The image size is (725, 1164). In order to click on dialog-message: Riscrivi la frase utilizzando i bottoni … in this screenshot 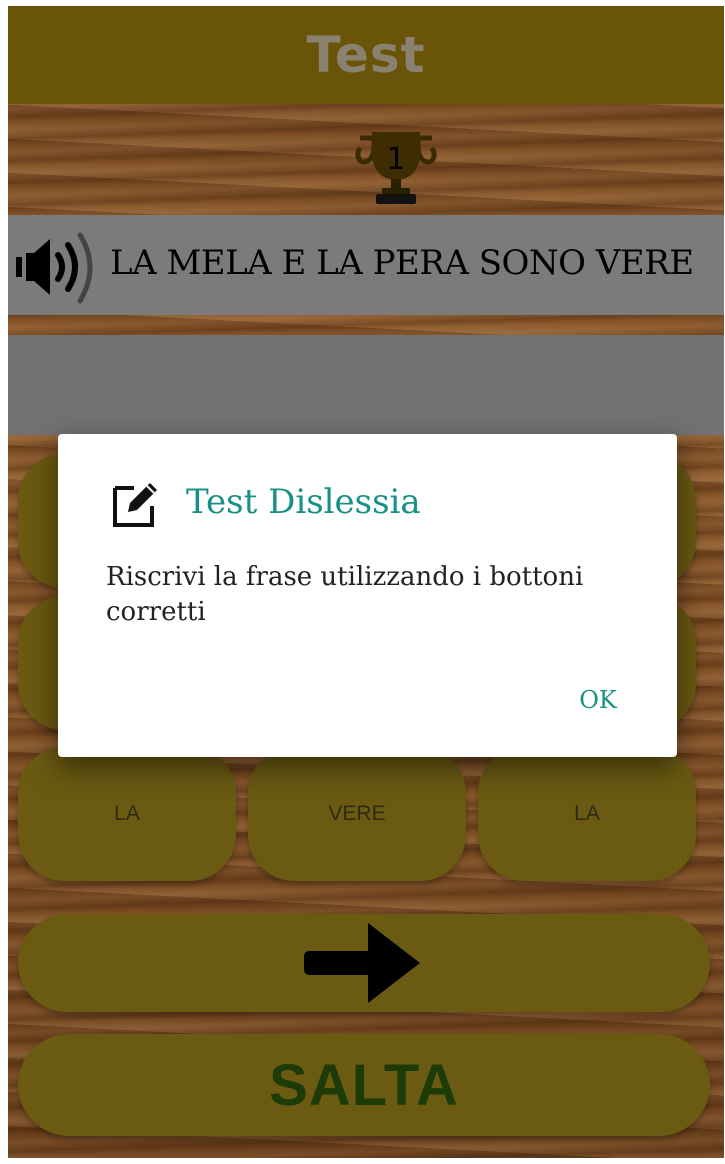, I will do `click(345, 594)`.